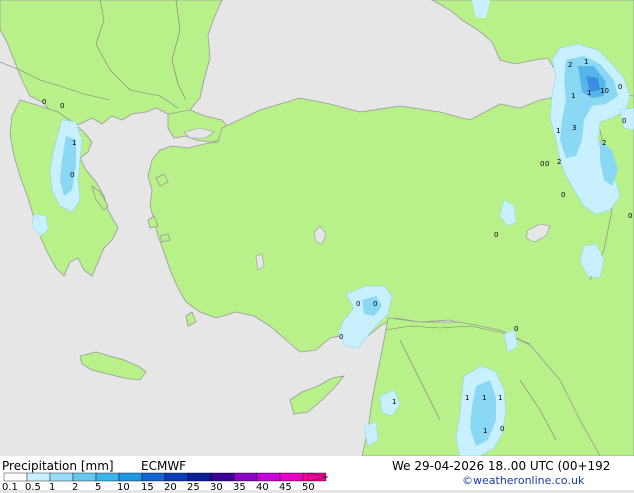 The height and width of the screenshot is (493, 634). What do you see at coordinates (147, 487) in the screenshot?
I see `legend-tick-6: 15` at bounding box center [147, 487].